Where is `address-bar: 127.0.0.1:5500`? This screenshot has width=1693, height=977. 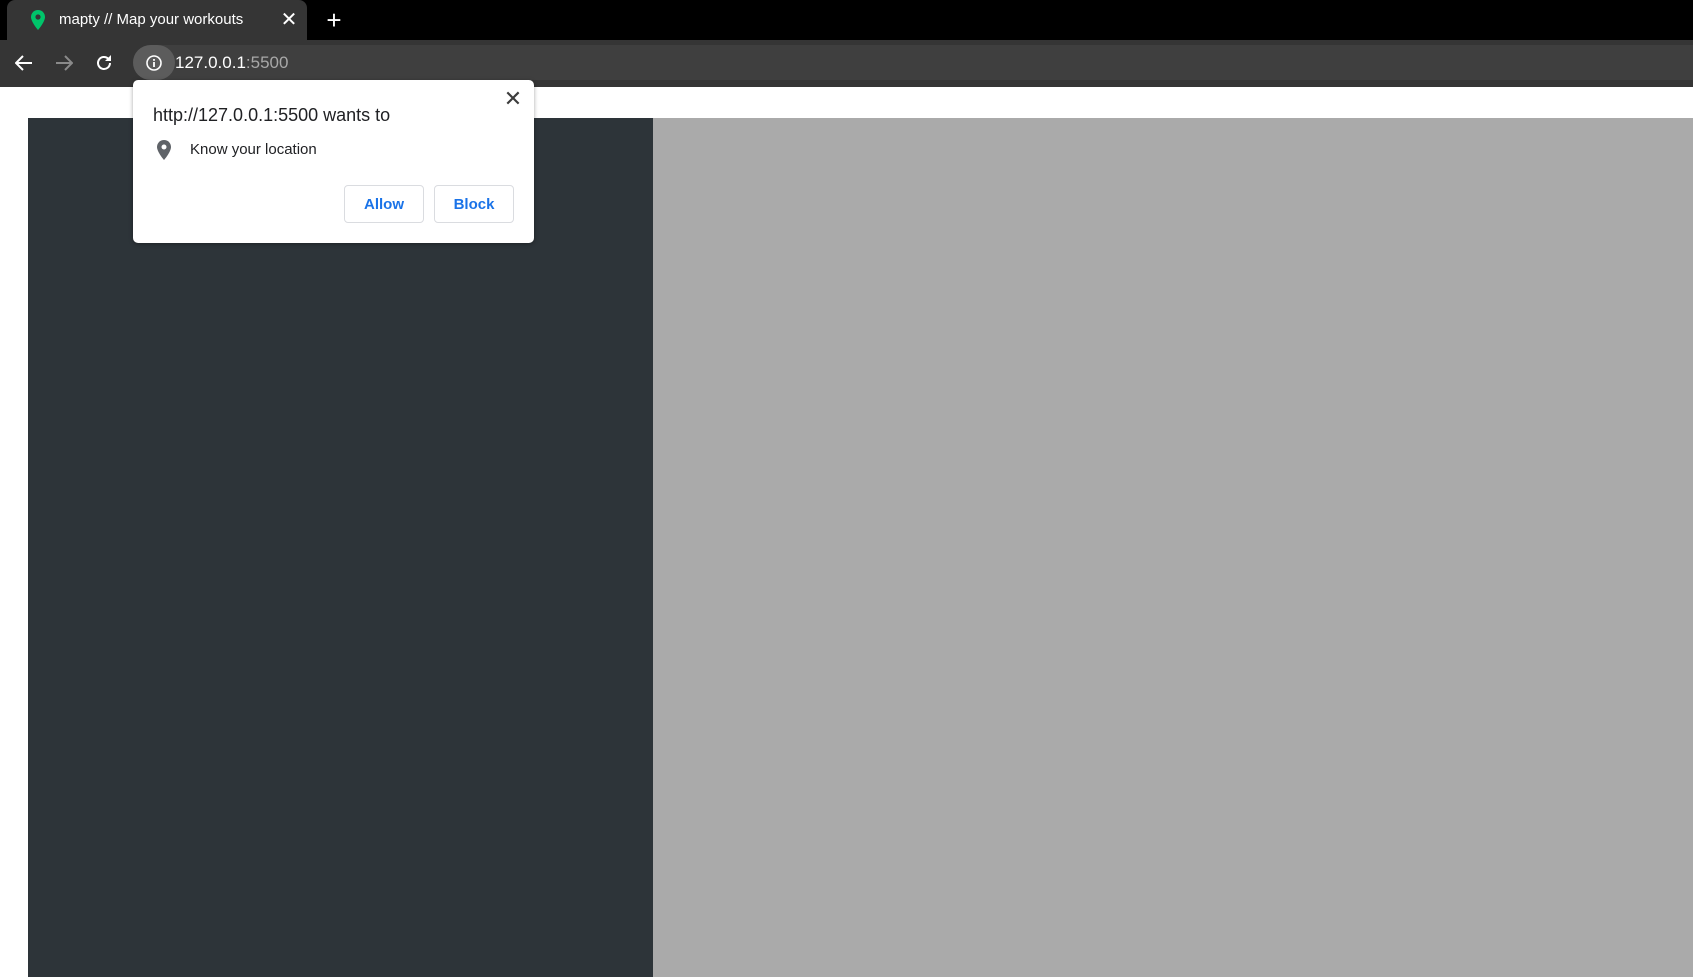
address-bar: 127.0.0.1:5500 is located at coordinates (913, 62).